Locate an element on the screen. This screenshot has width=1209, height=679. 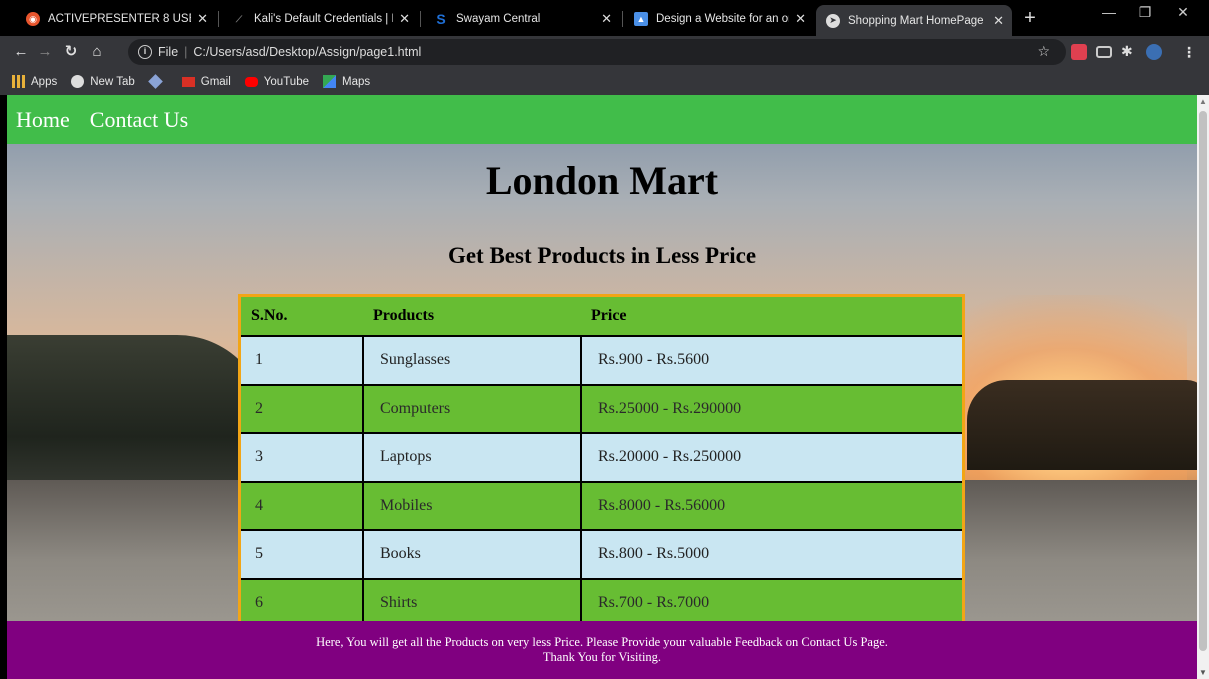
puzzle-extensions-icon: ✱ is located at coordinates (1129, 51).